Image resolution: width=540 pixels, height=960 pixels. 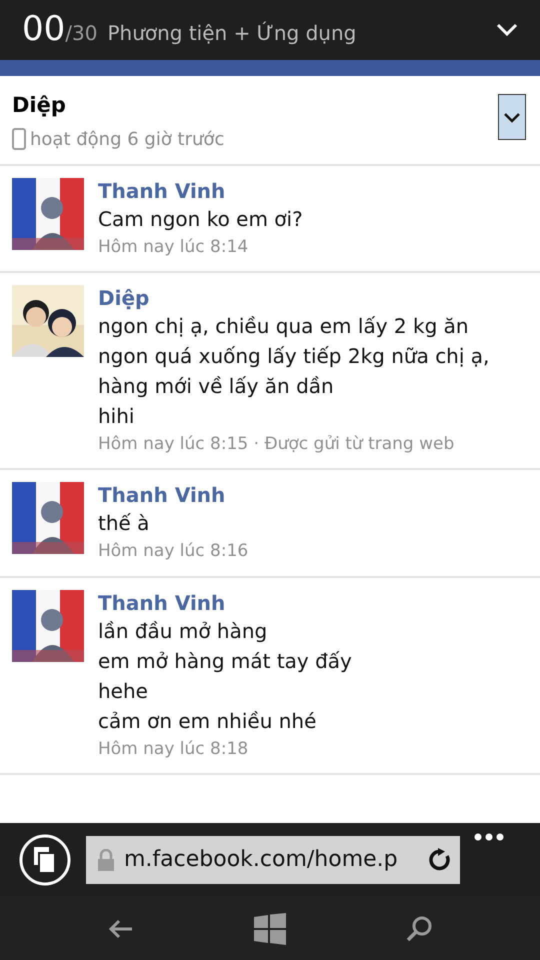 I want to click on message-time: Hôm nay lúc 8:16, so click(x=173, y=552).